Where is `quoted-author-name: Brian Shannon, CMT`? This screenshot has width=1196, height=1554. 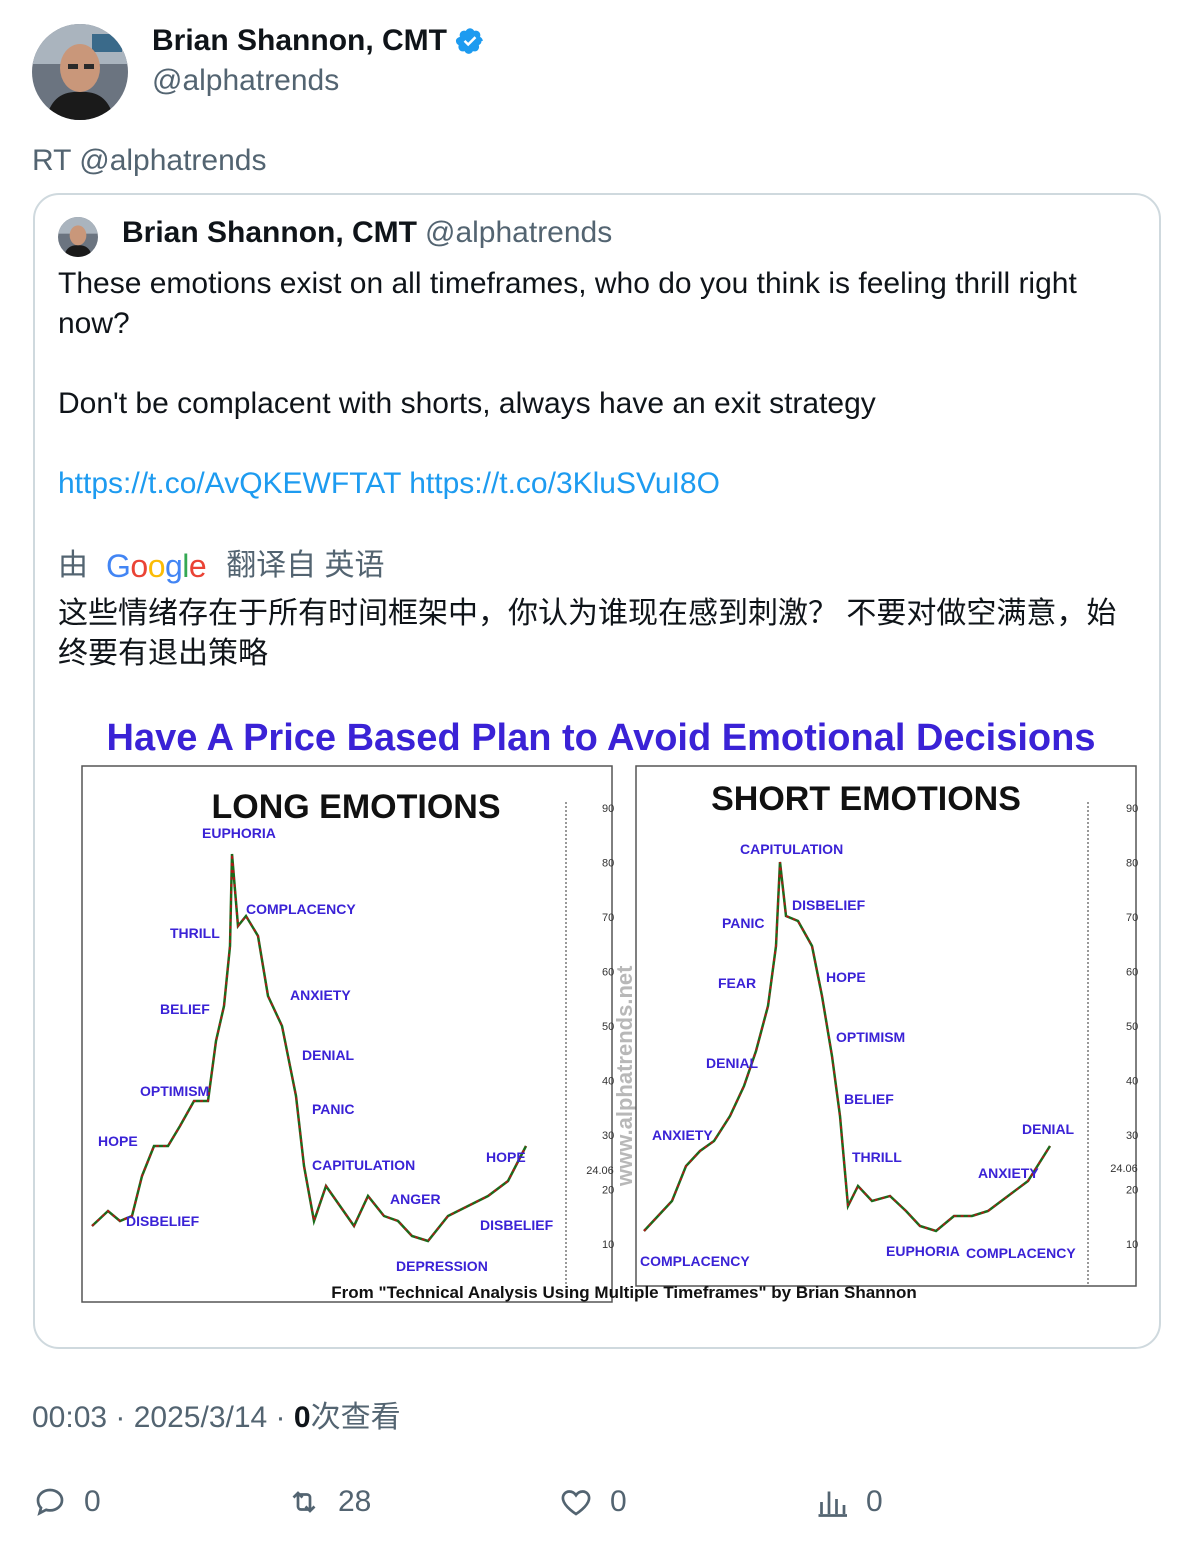 quoted-author-name: Brian Shannon, CMT is located at coordinates (269, 232).